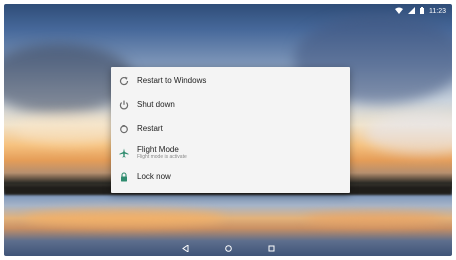 The width and height of the screenshot is (456, 260). I want to click on wifi-icon, so click(399, 11).